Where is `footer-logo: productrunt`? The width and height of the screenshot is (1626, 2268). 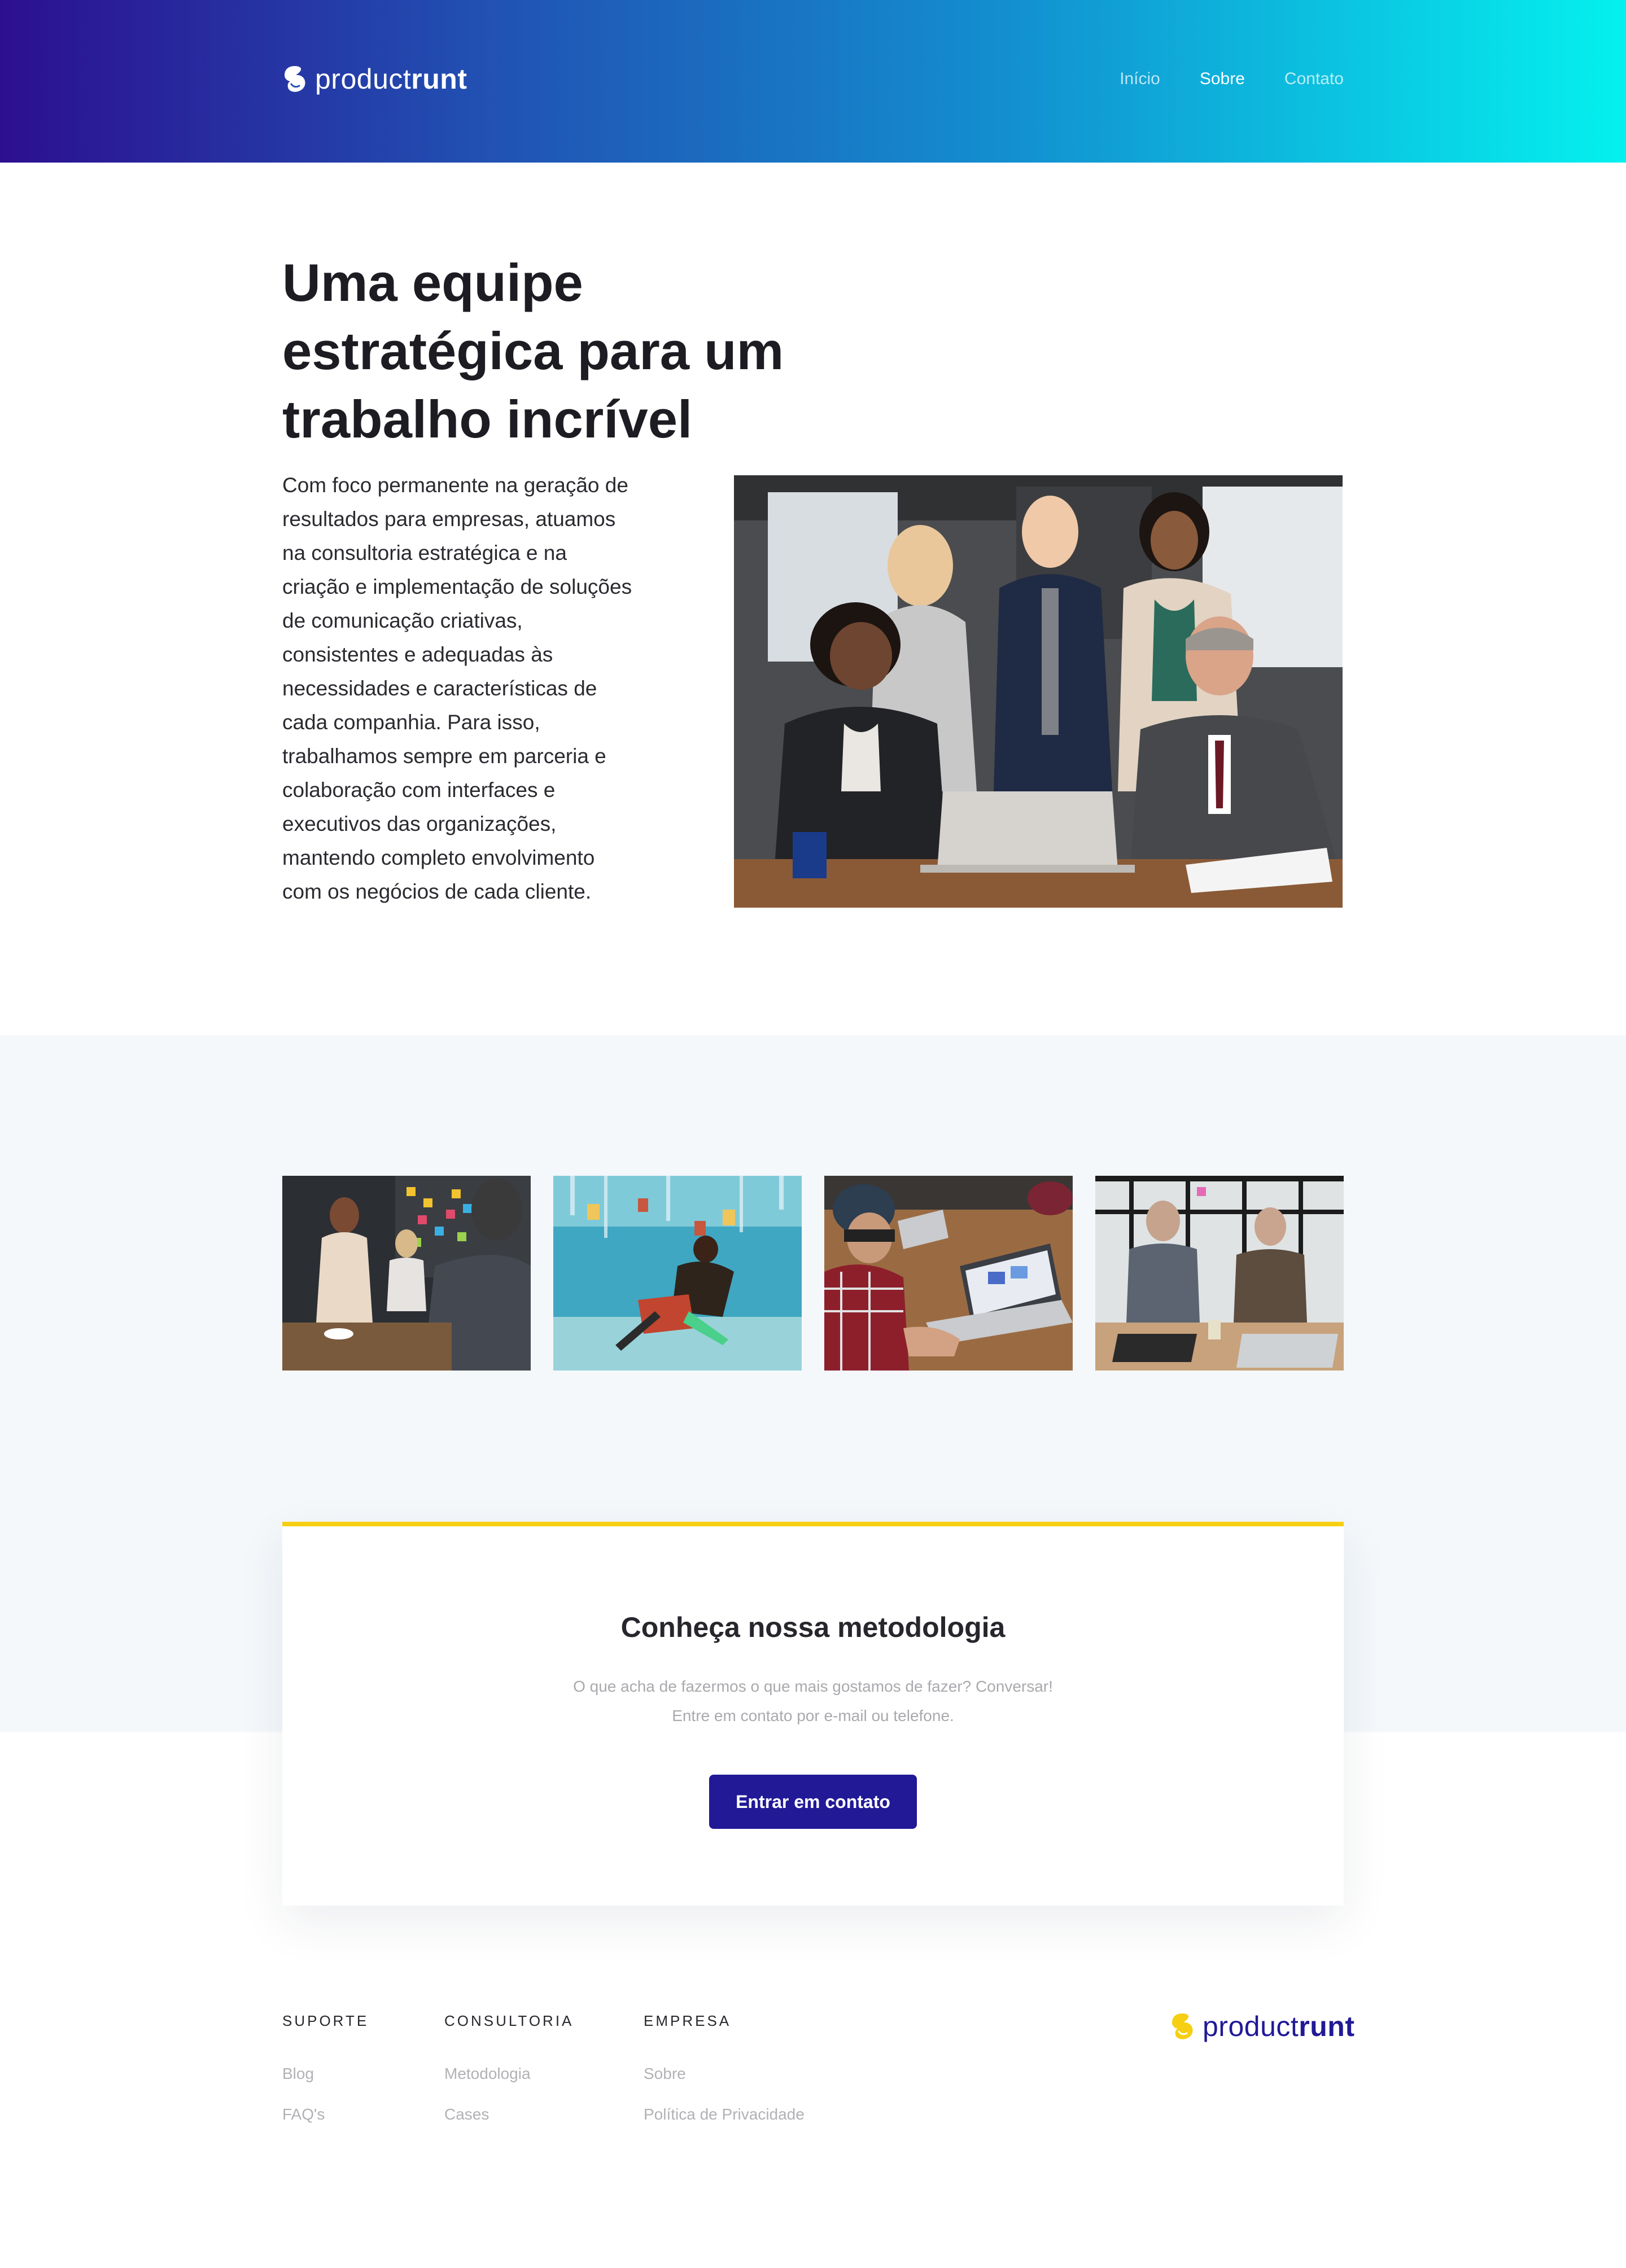 footer-logo: productrunt is located at coordinates (1262, 2026).